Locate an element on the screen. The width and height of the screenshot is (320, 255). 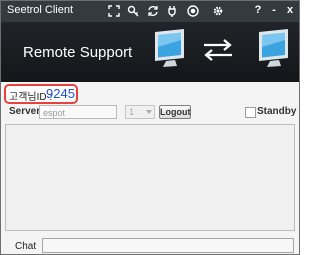
app-title: Seetrol Client is located at coordinates (40, 10).